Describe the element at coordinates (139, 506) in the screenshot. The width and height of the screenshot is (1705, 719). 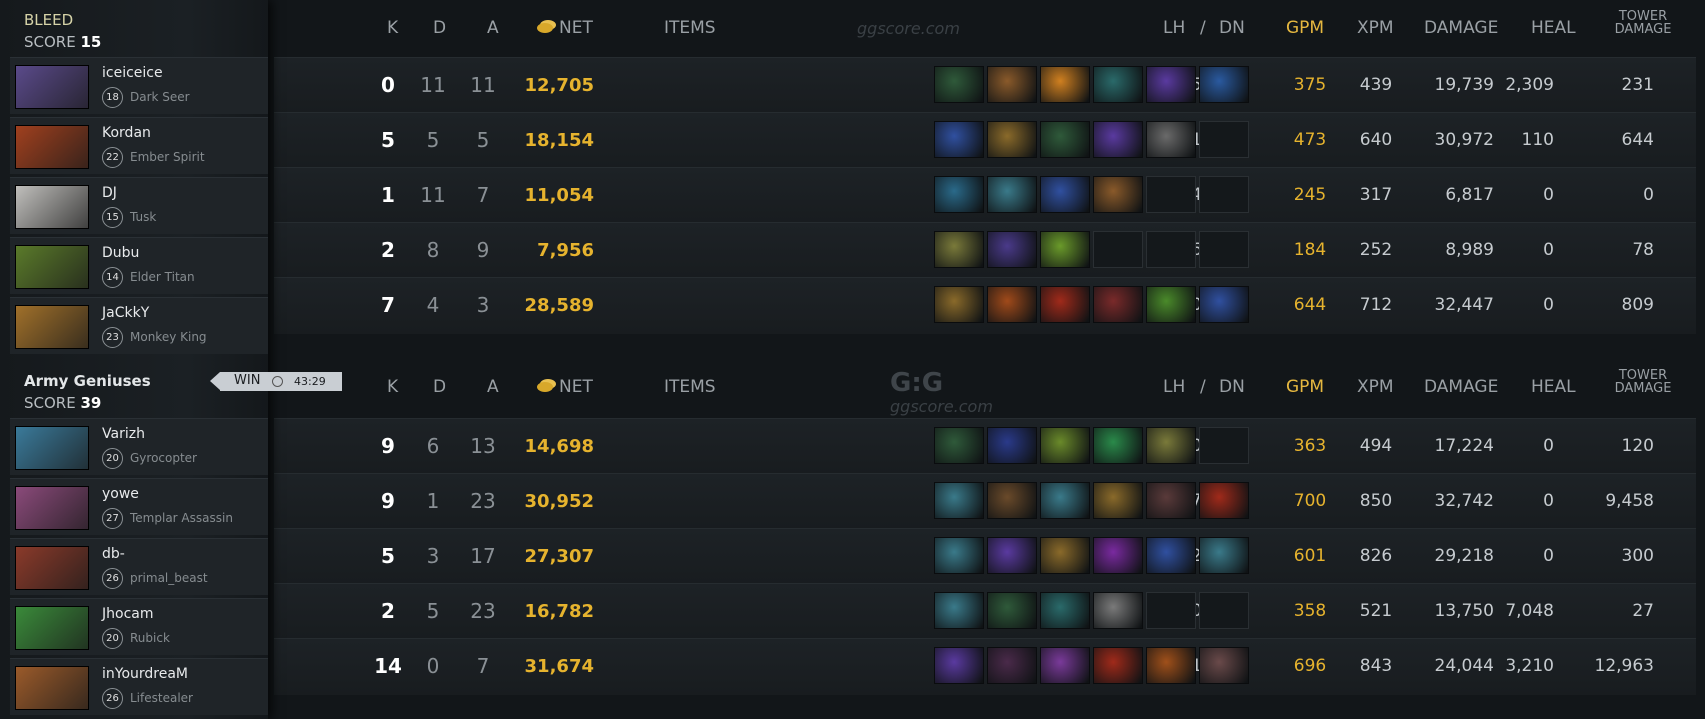
I see `player-card: yowe 27 Templar Assassin` at that location.